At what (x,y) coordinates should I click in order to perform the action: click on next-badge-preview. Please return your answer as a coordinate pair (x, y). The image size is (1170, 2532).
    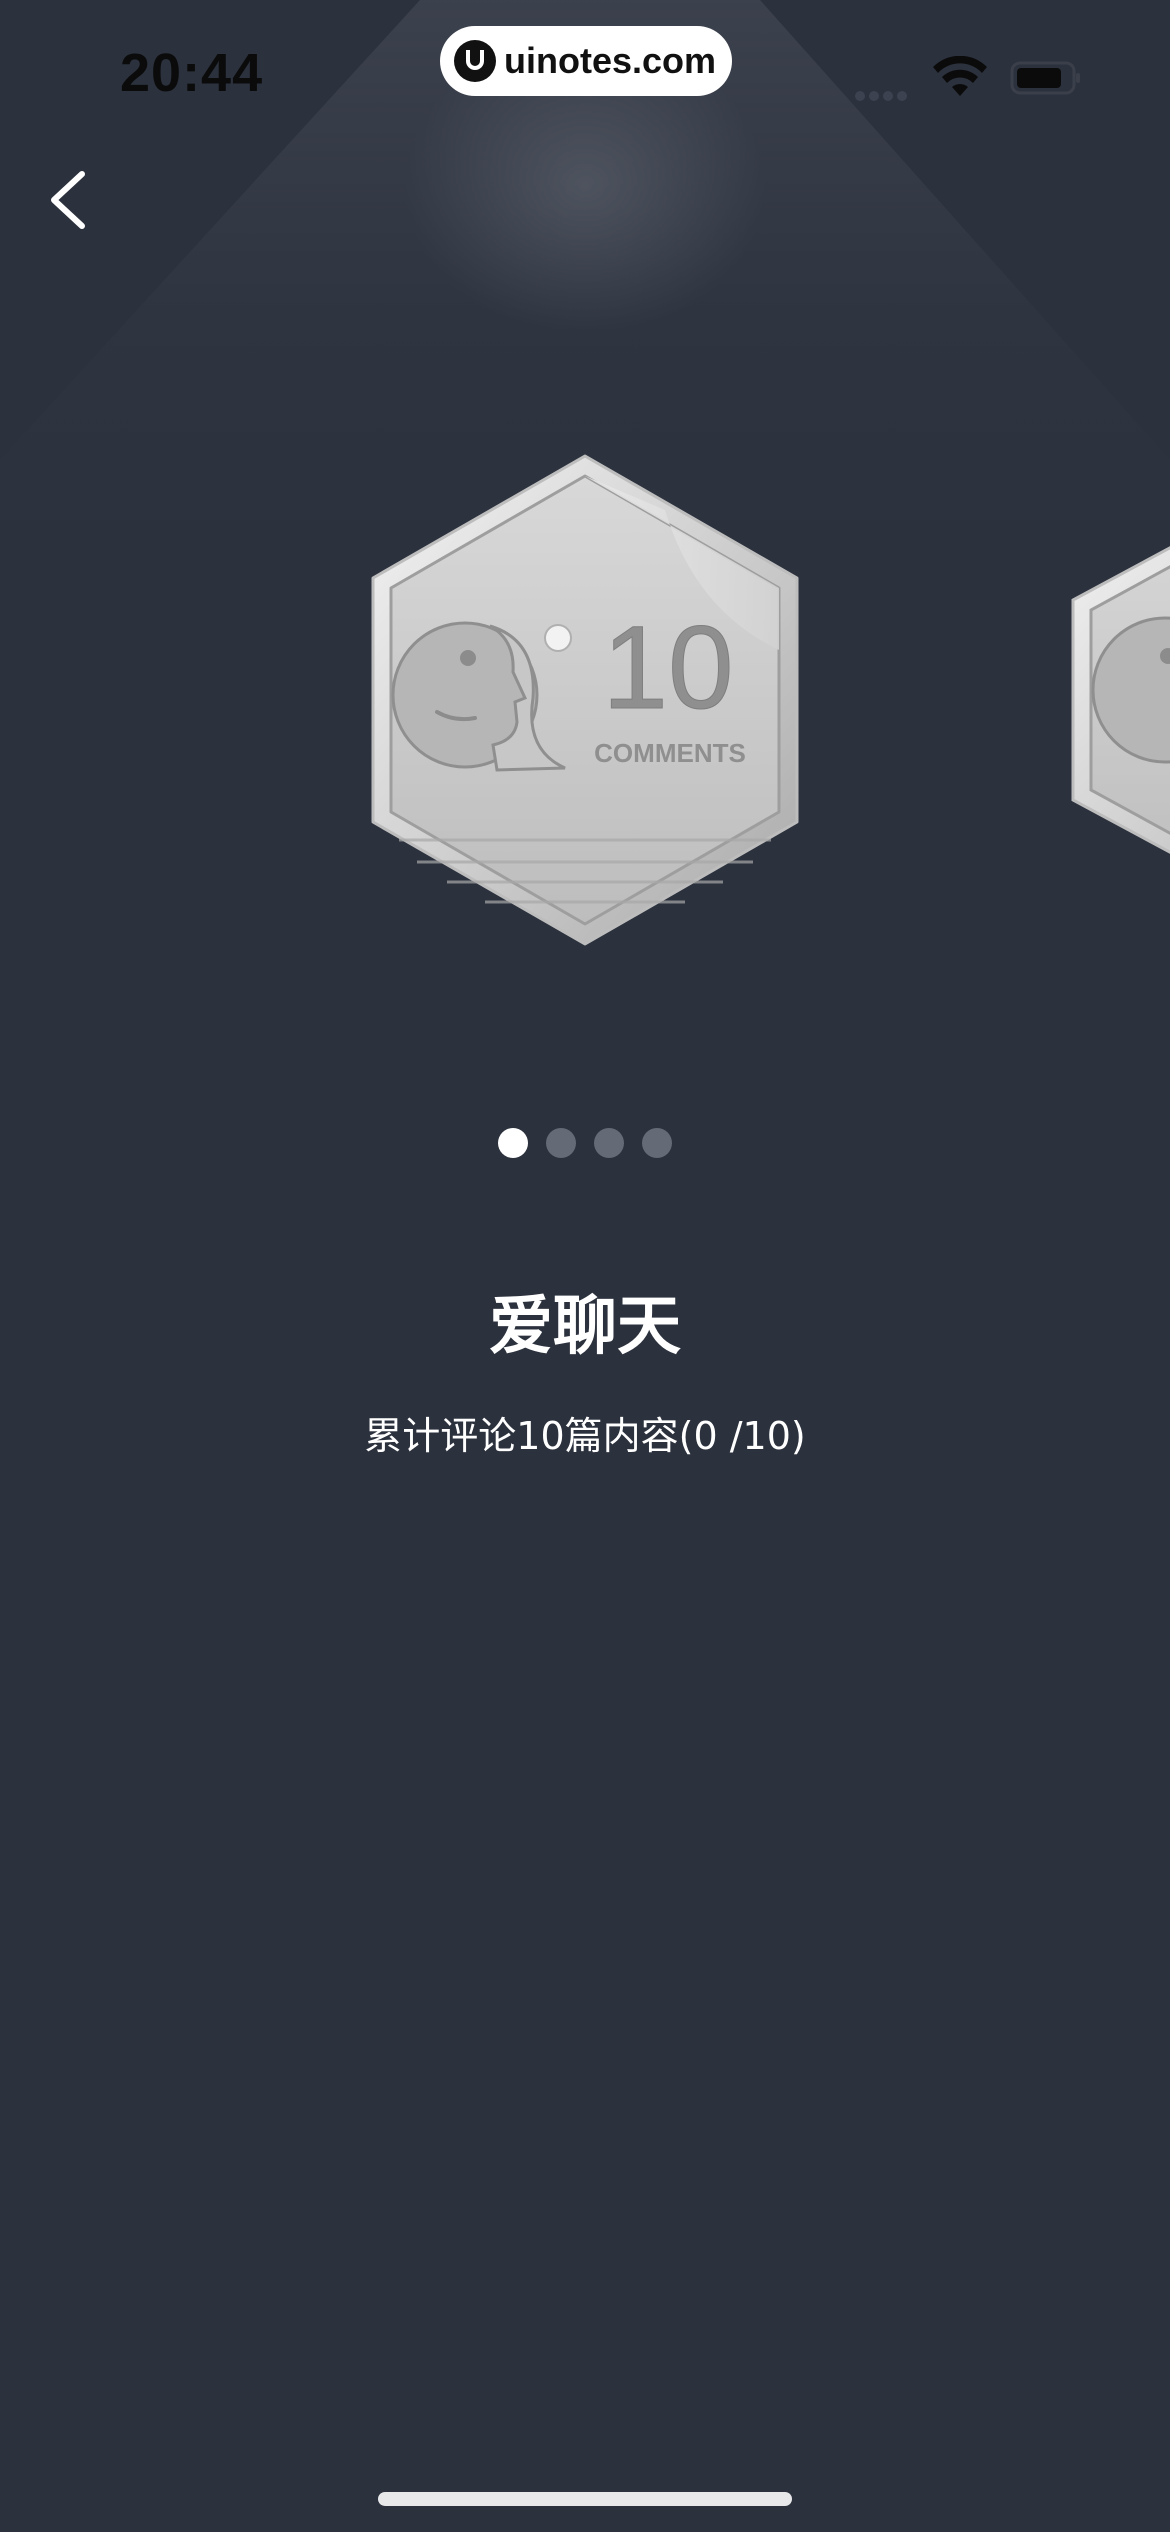
    Looking at the image, I should click on (1117, 700).